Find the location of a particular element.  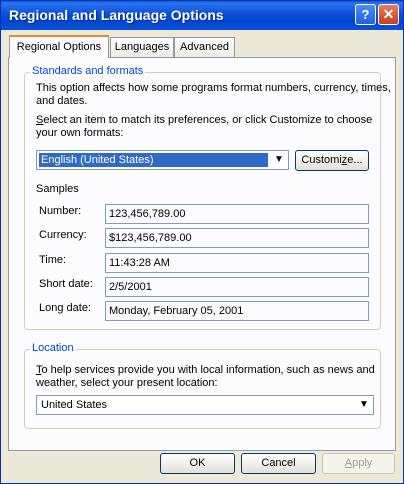

select-instruction-line2: your own formats: is located at coordinates (80, 133).